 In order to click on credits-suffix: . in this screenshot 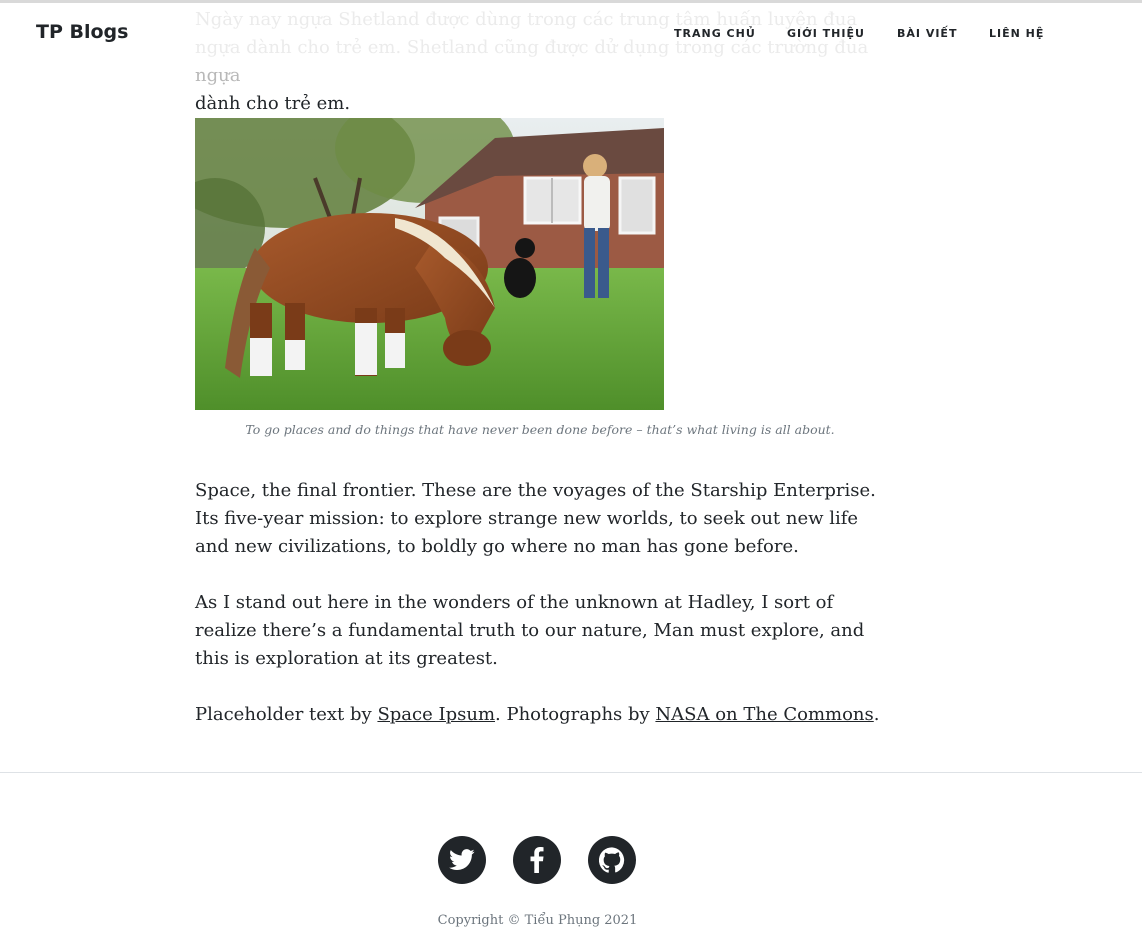, I will do `click(876, 714)`.